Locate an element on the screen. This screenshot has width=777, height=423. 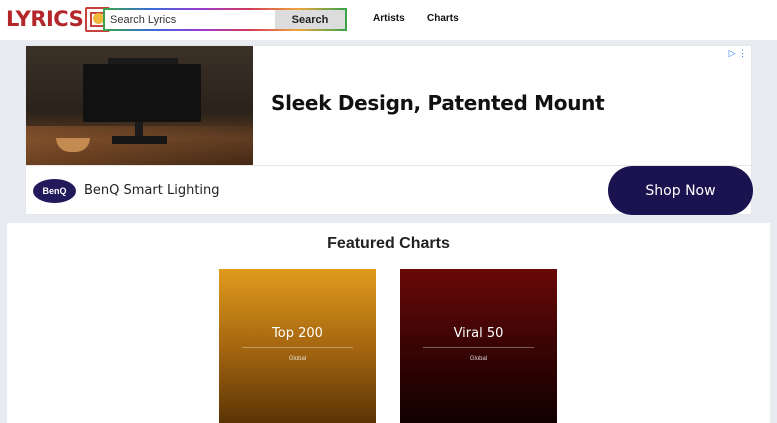
logo-text: LYRICS is located at coordinates (45, 19).